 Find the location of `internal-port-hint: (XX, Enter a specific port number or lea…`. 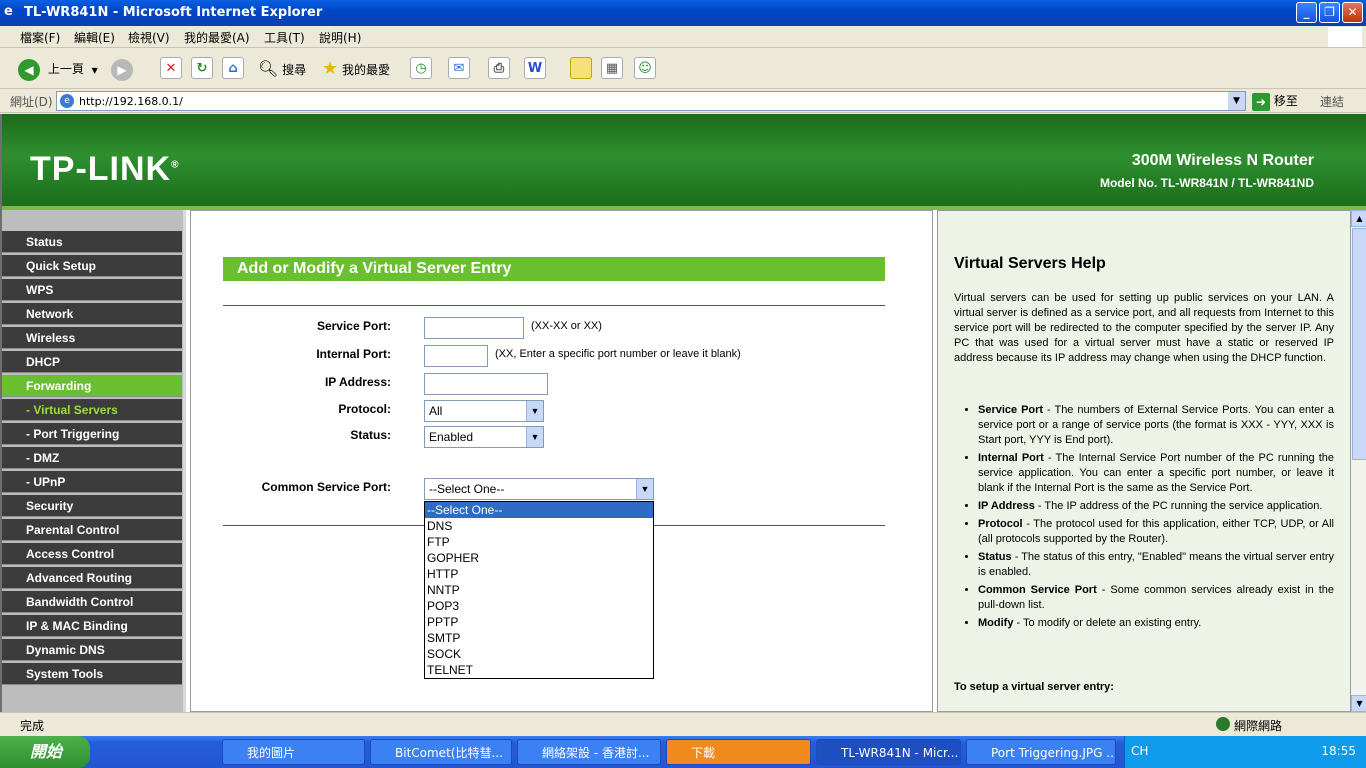

internal-port-hint: (XX, Enter a specific port number or lea… is located at coordinates (618, 354).